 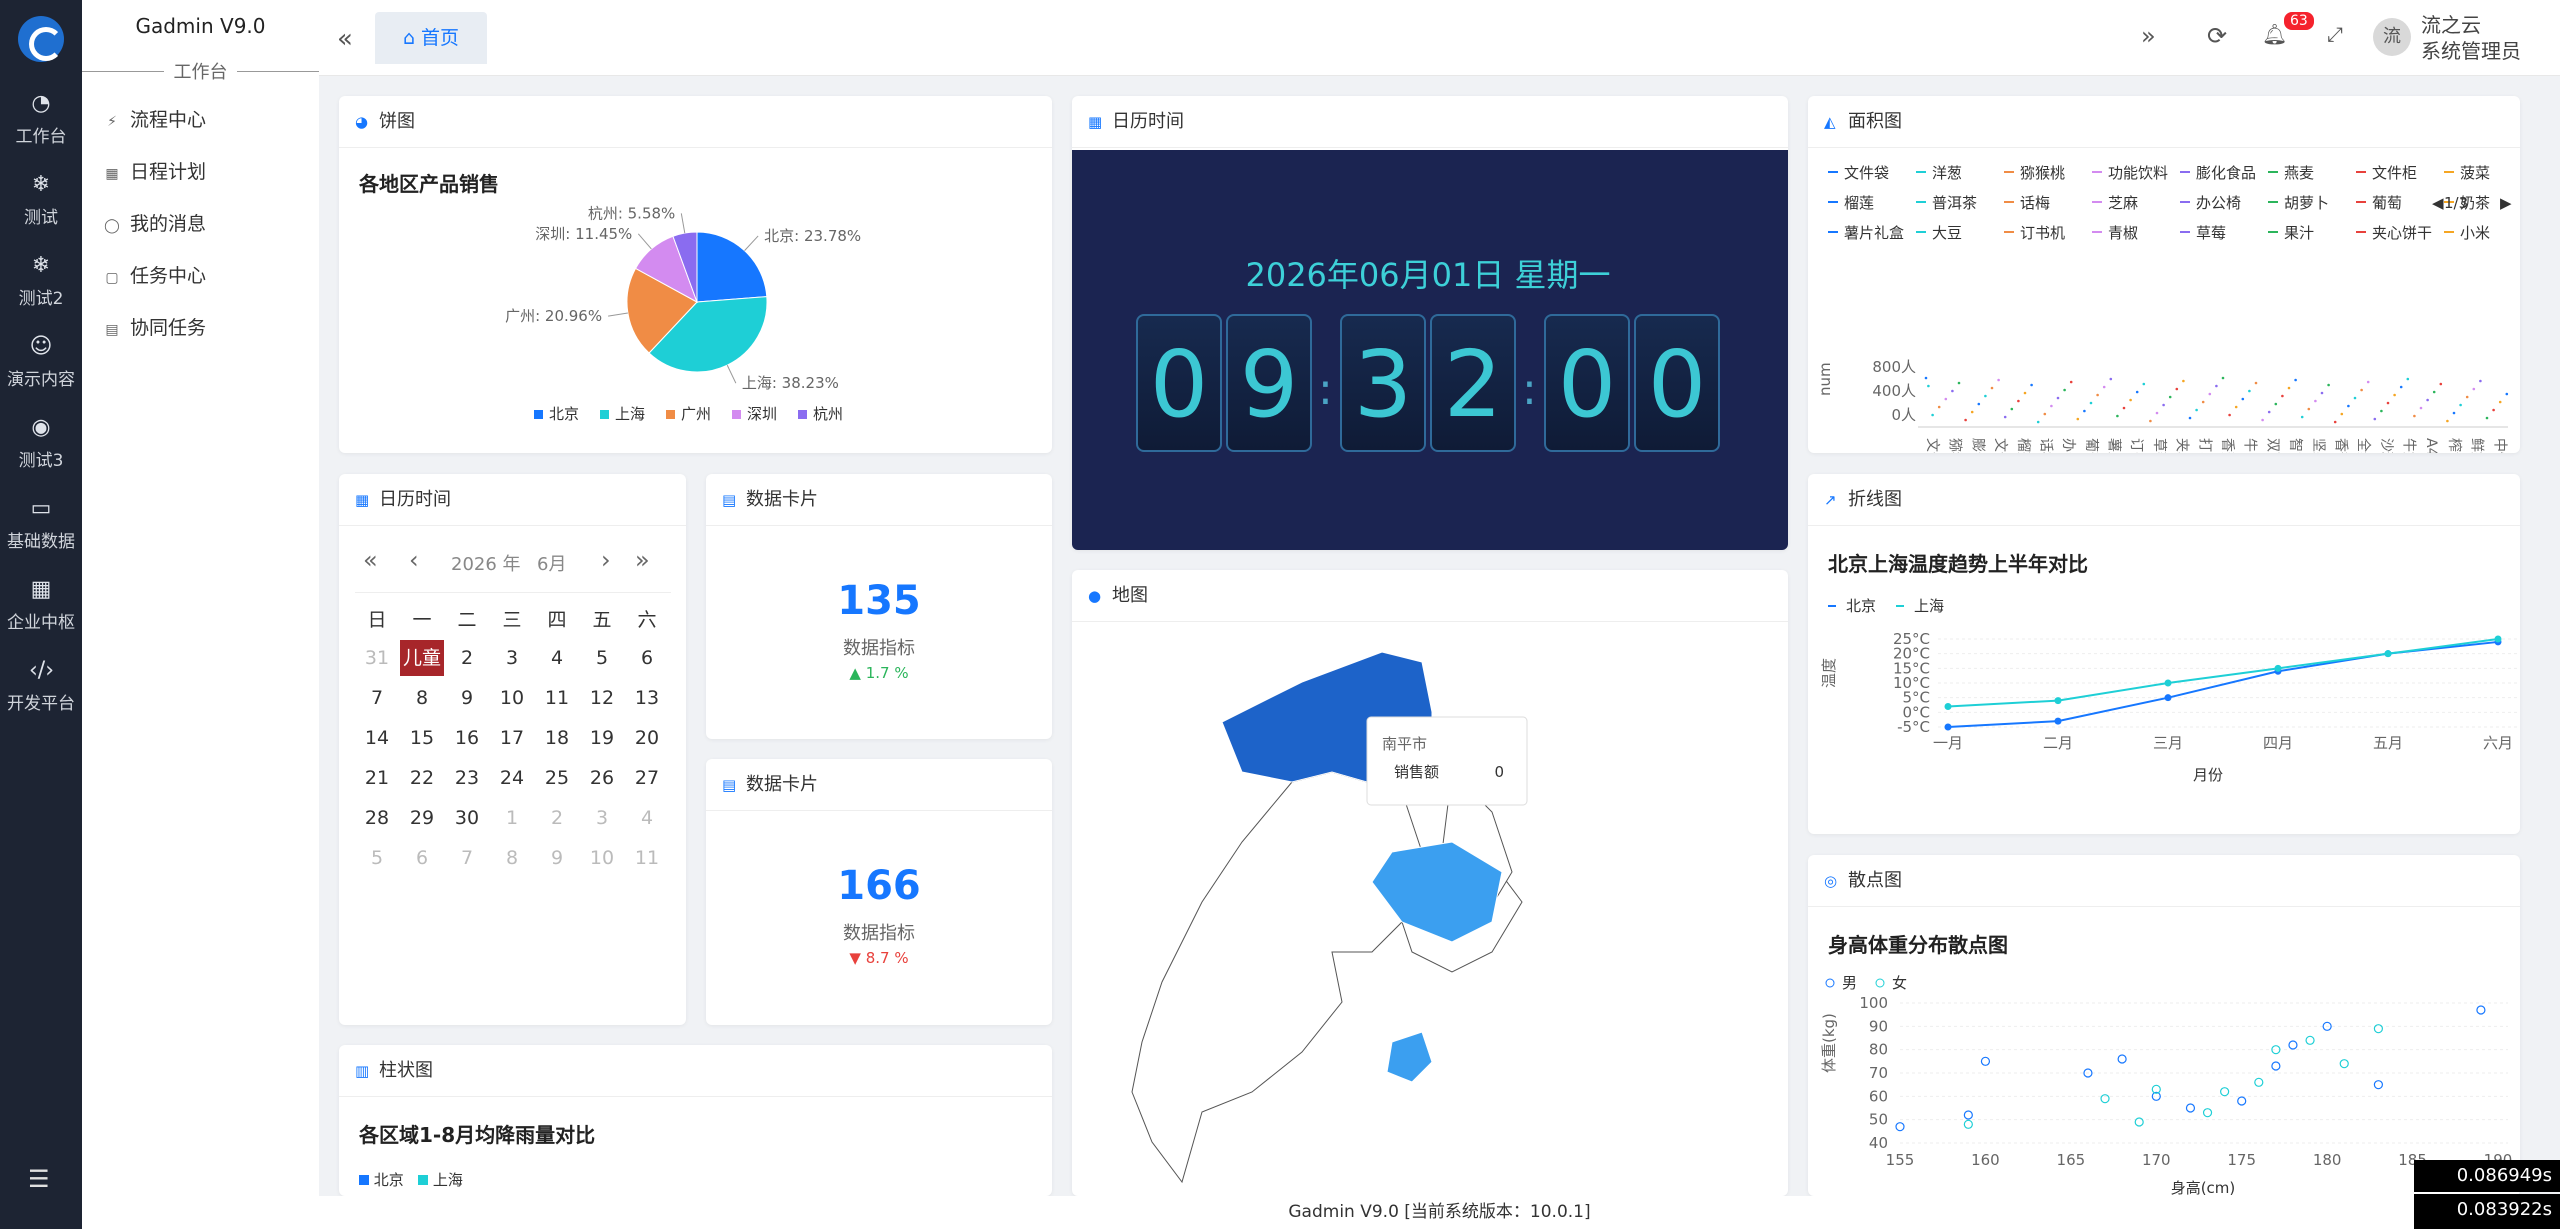 I want to click on legend-label: 文件柜, so click(x=2394, y=173).